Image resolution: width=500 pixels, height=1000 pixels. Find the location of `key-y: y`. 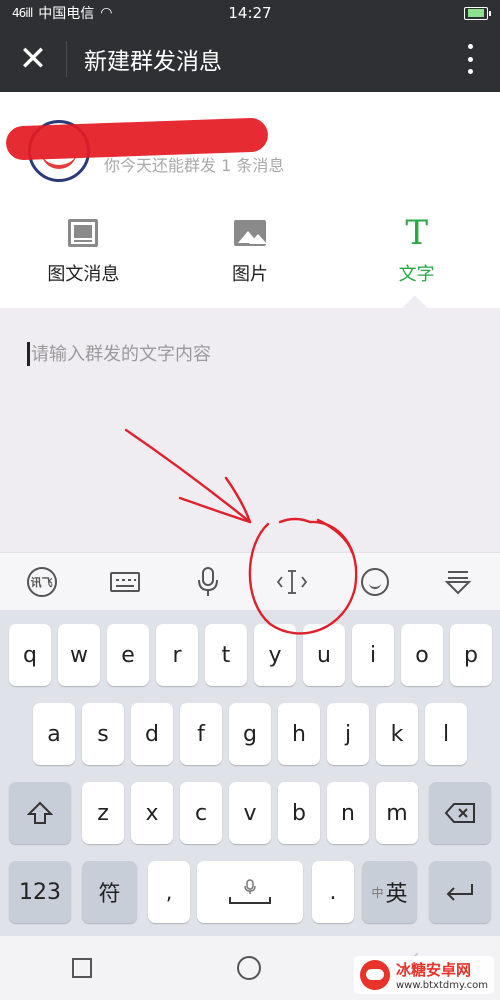

key-y: y is located at coordinates (275, 655).